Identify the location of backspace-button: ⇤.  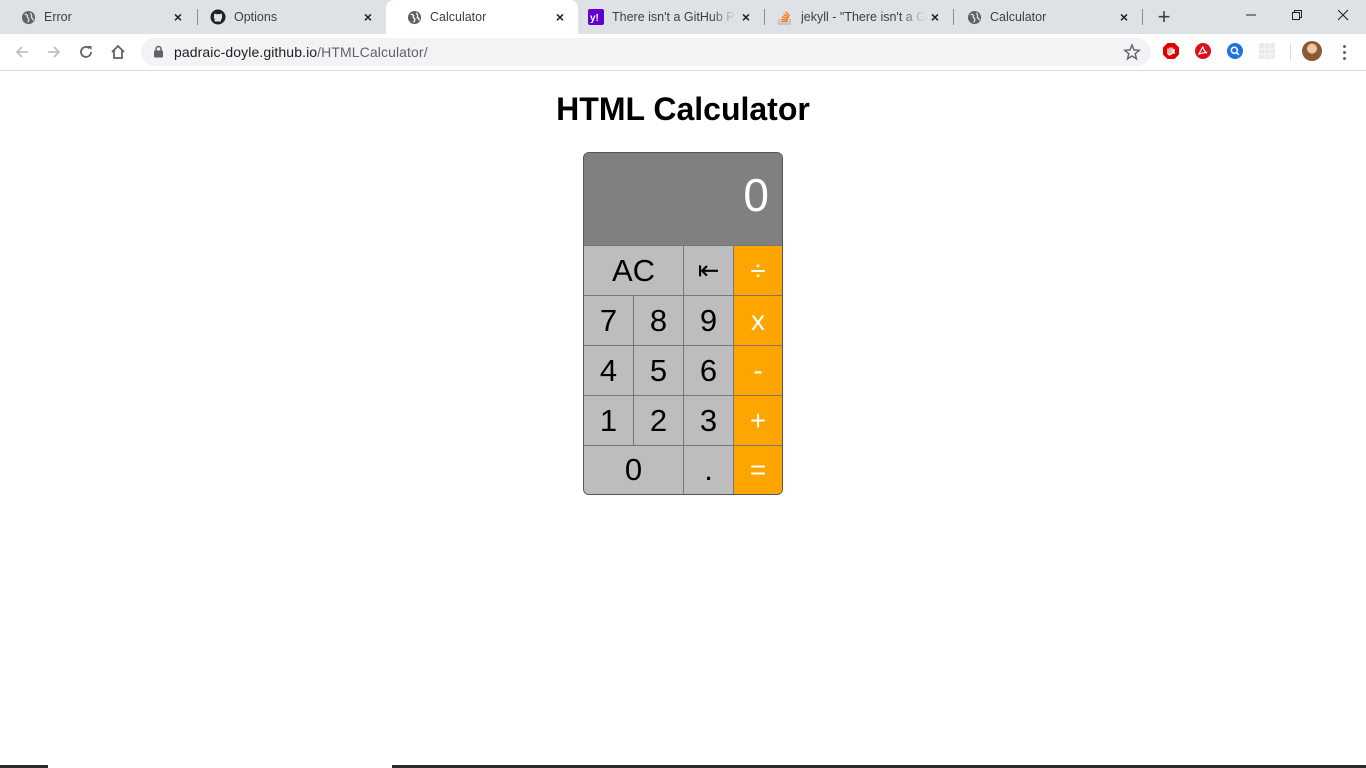
(708, 270).